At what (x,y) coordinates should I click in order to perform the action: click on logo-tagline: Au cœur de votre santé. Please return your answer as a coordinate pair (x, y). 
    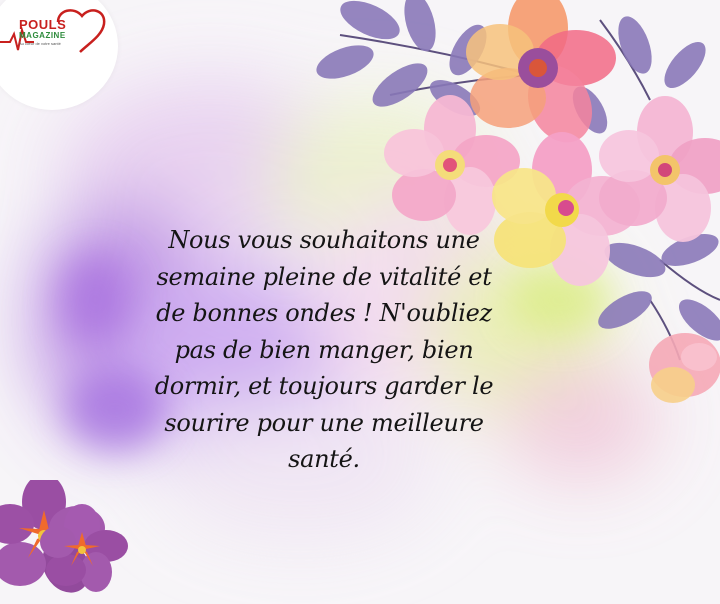
    Looking at the image, I should click on (40, 43).